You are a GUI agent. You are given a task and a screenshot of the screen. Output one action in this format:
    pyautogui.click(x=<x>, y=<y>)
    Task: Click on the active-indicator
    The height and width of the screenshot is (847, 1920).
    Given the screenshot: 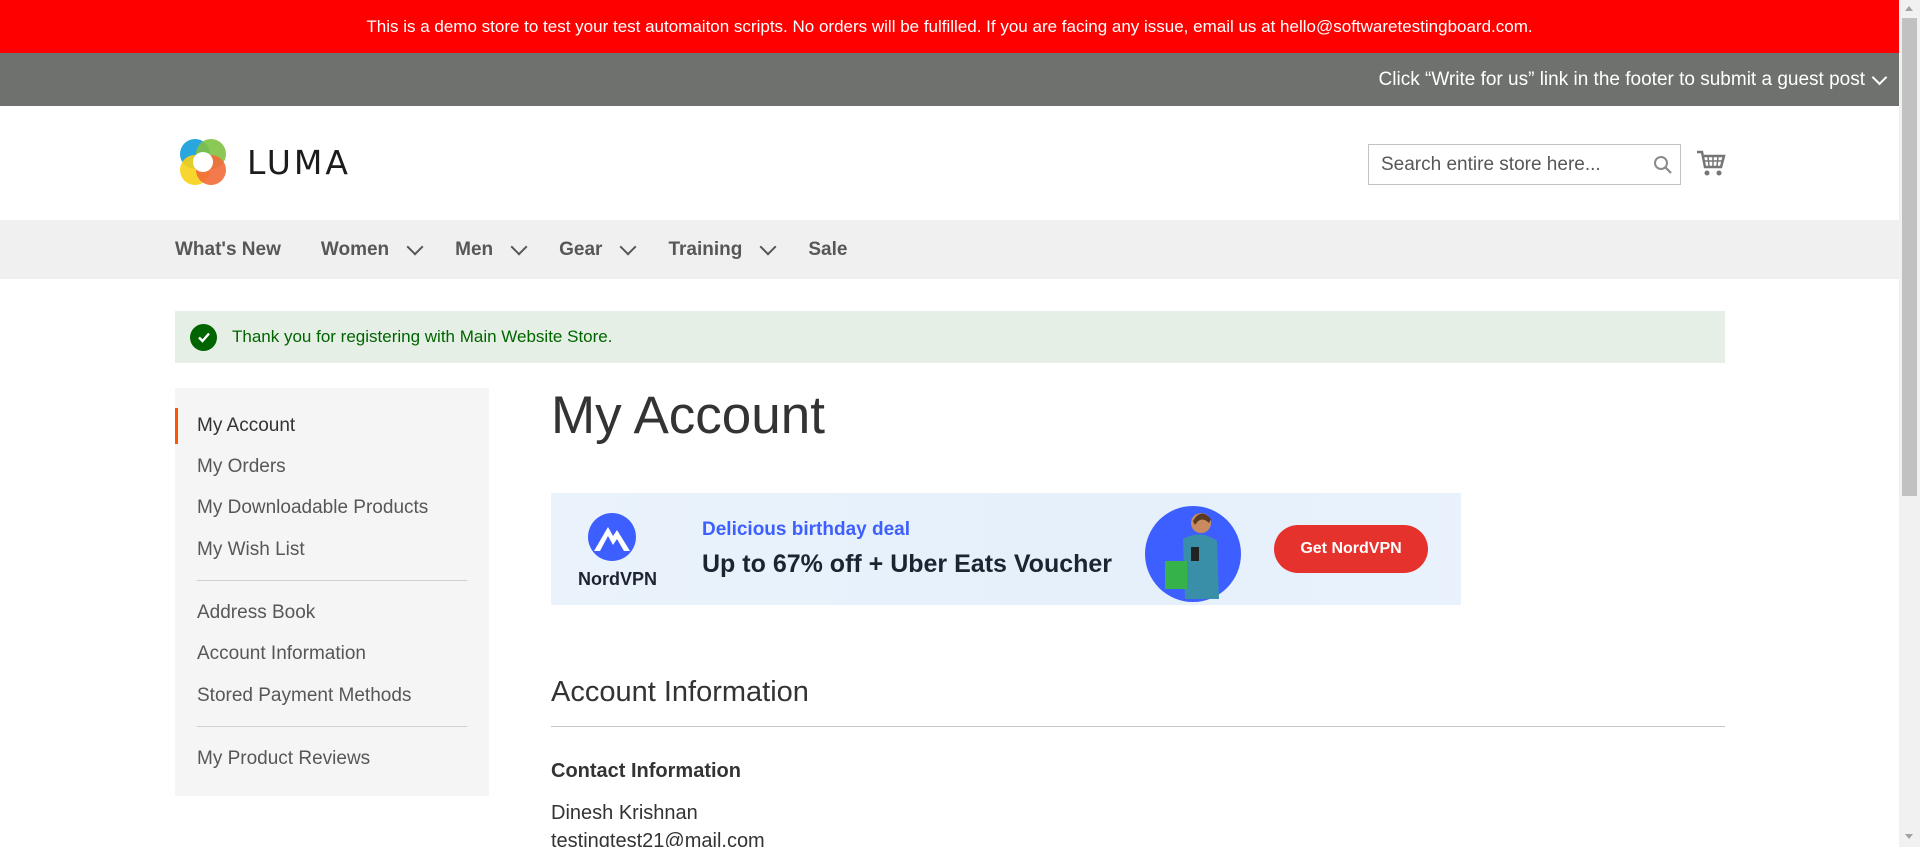 What is the action you would take?
    pyautogui.click(x=176, y=426)
    